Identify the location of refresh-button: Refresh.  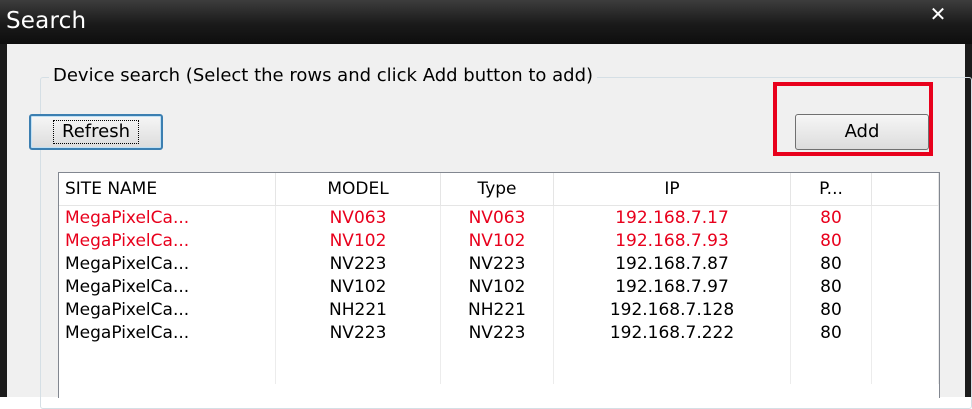
(96, 132).